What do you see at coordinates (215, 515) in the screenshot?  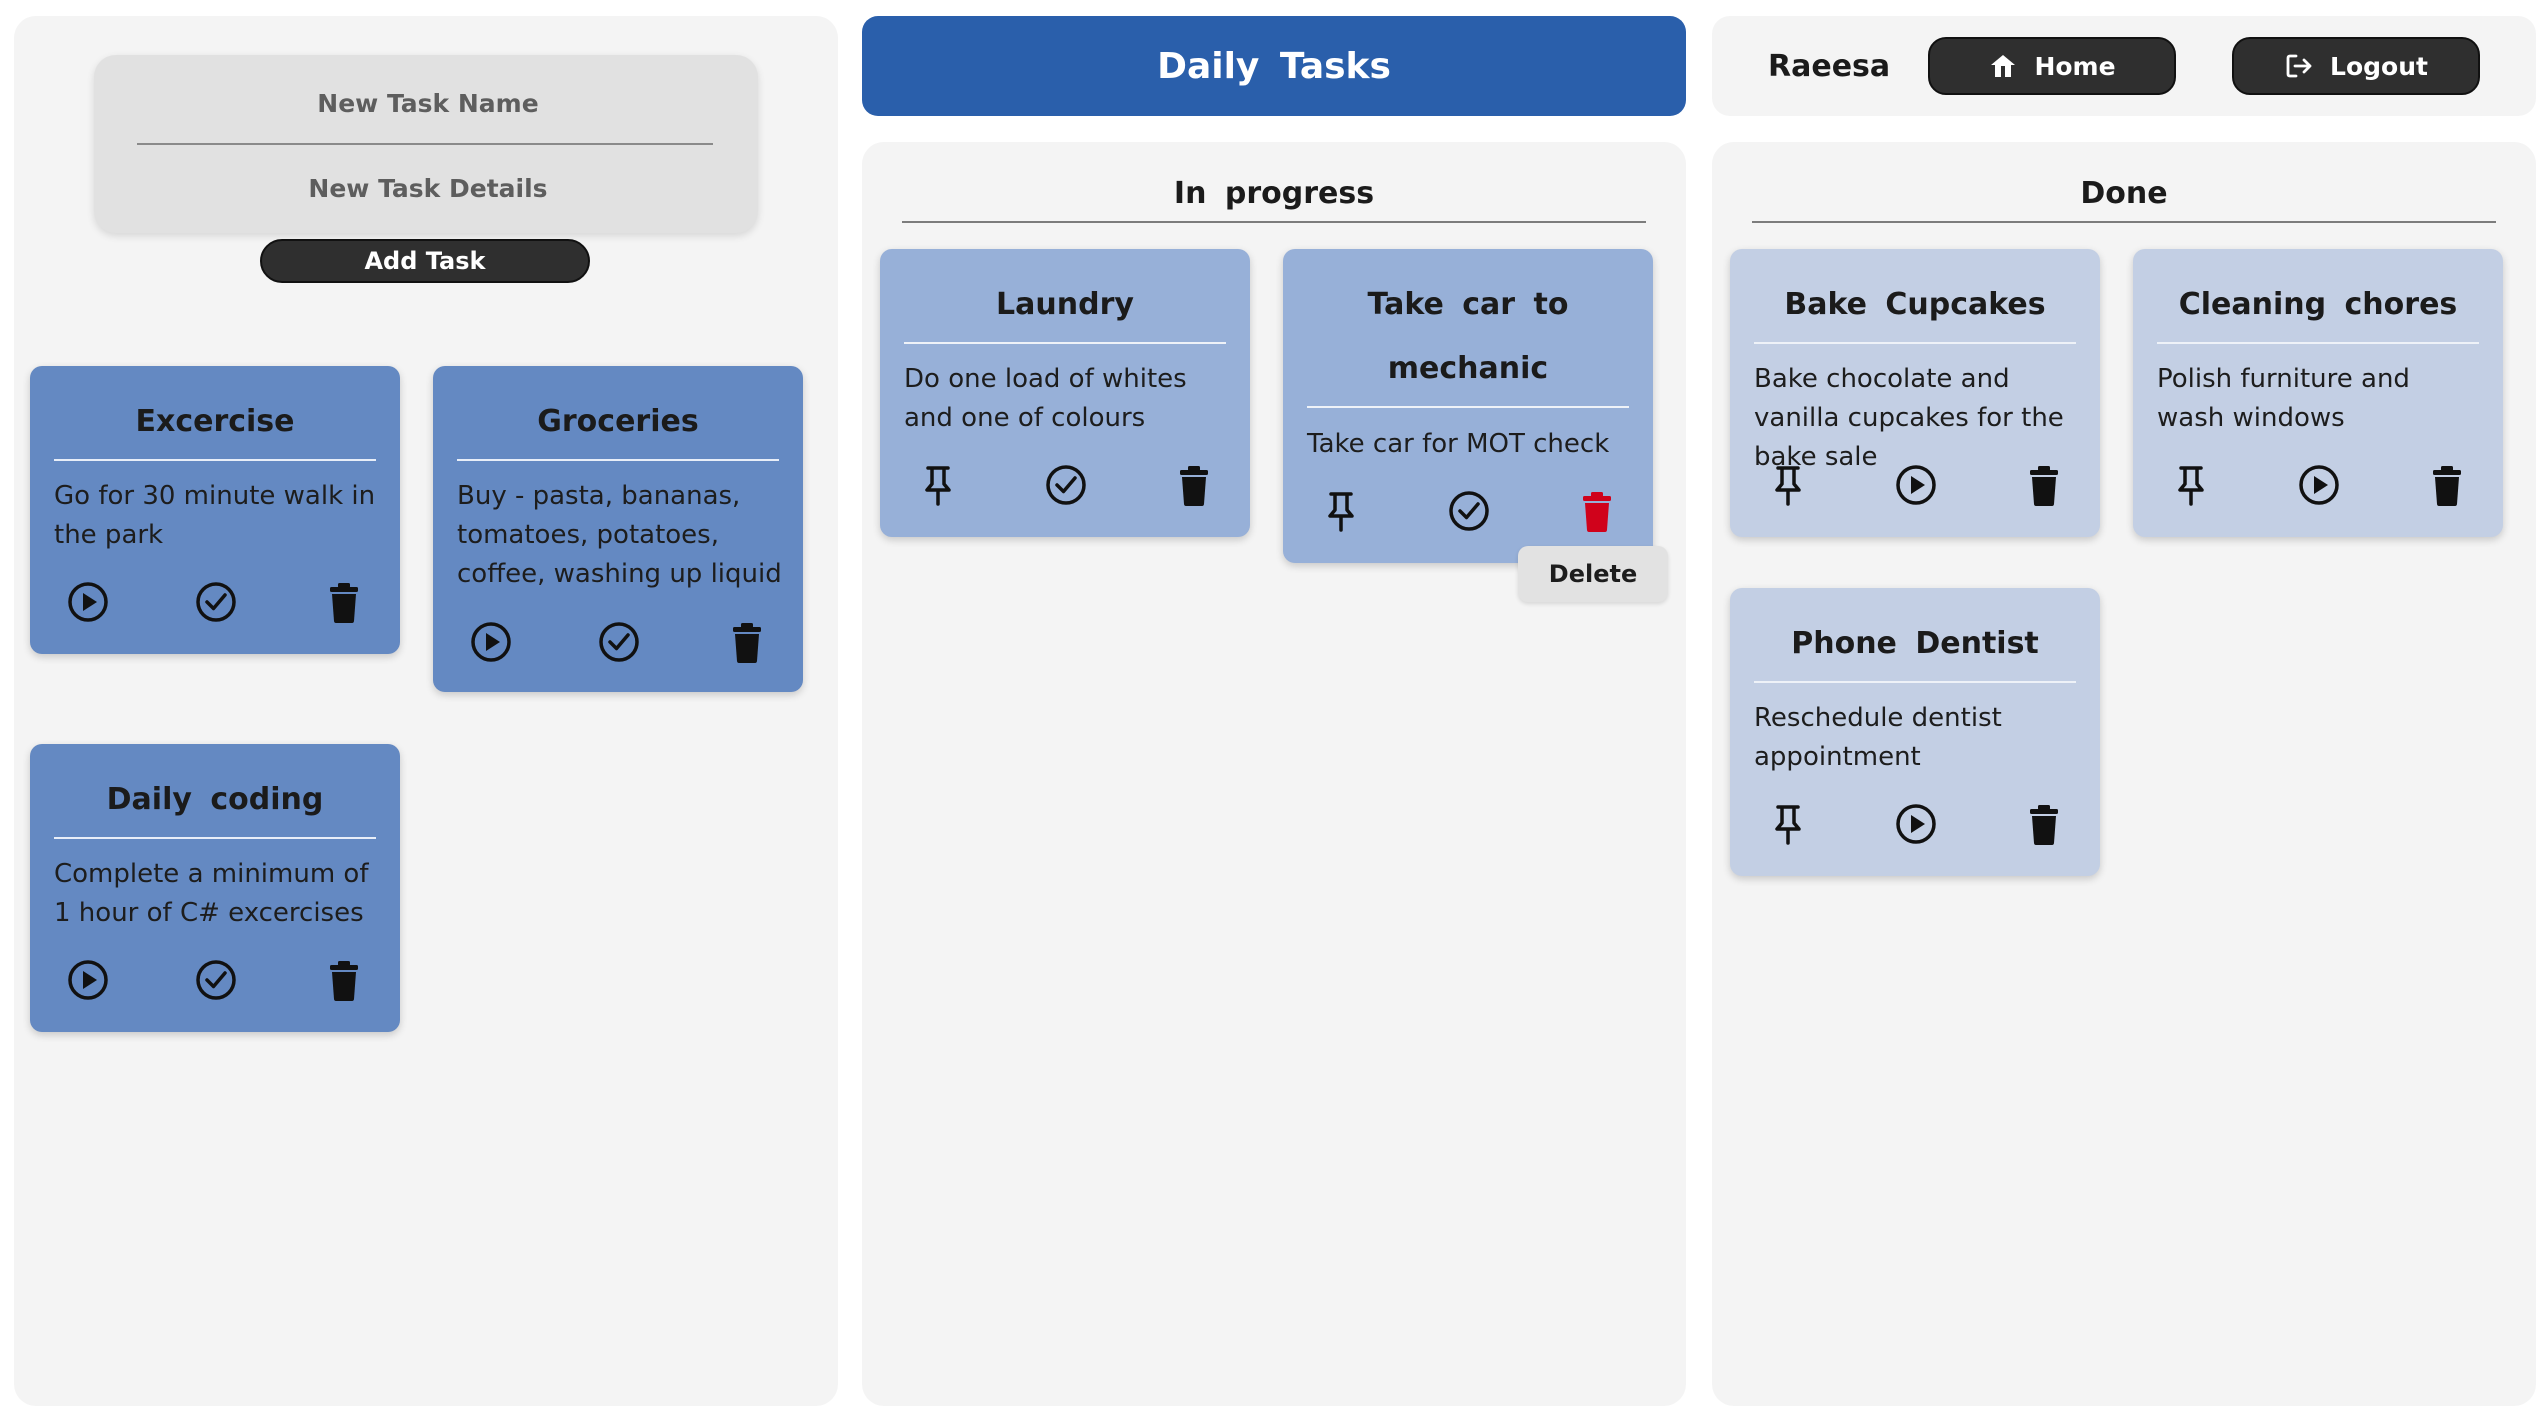 I see `task-details: Go for 30 minute walk in the park` at bounding box center [215, 515].